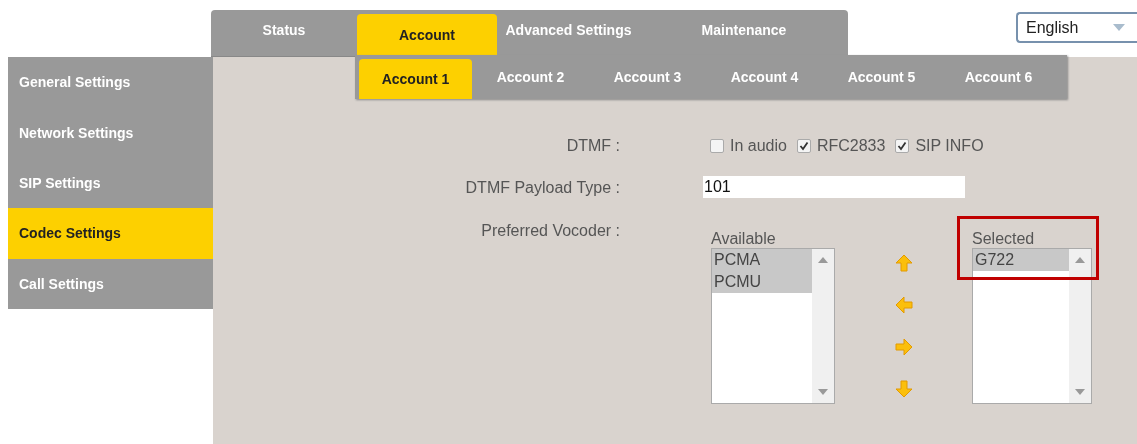 Image resolution: width=1137 pixels, height=444 pixels. Describe the element at coordinates (903, 305) in the screenshot. I see `arrow-left-icon` at that location.